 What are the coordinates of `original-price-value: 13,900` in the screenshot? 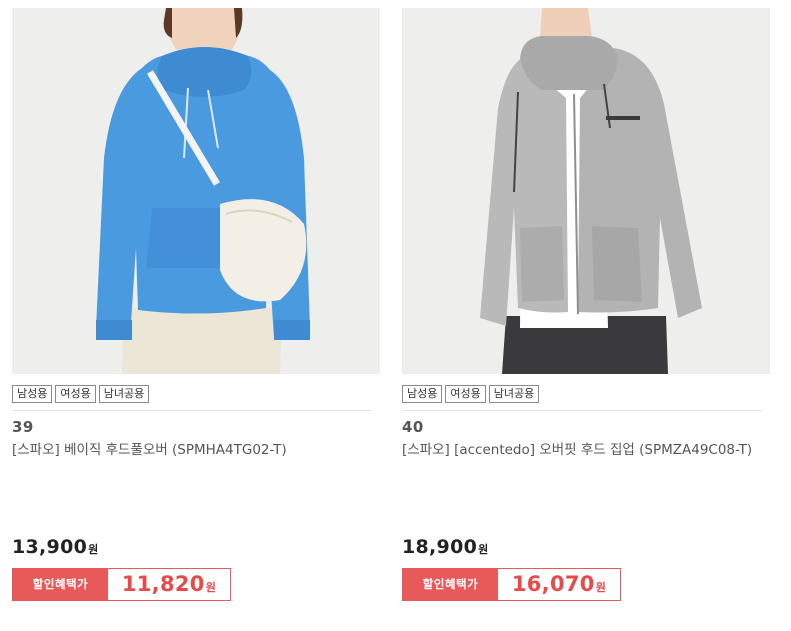 It's located at (50, 547).